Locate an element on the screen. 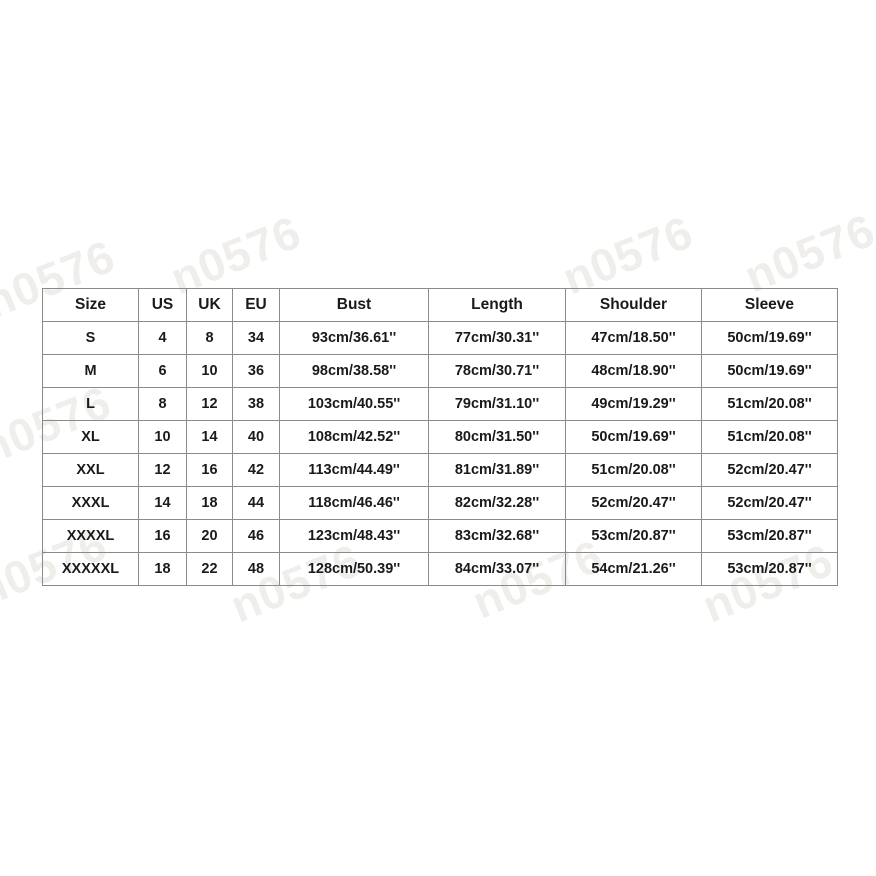 The image size is (876, 876). cell-size: XXXXXL is located at coordinates (90, 569).